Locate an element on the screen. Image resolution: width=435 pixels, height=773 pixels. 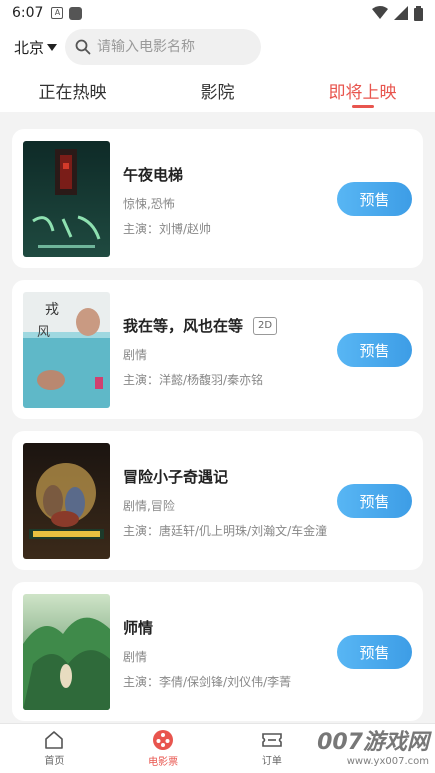
tab-label: 影院 is located at coordinates (217, 92).